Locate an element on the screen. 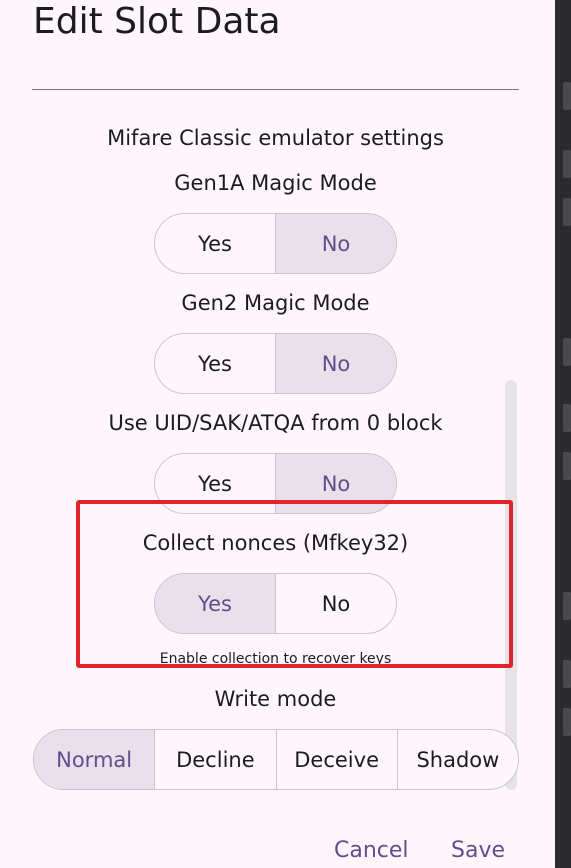  gen1a-yes-option: Yes is located at coordinates (215, 243).